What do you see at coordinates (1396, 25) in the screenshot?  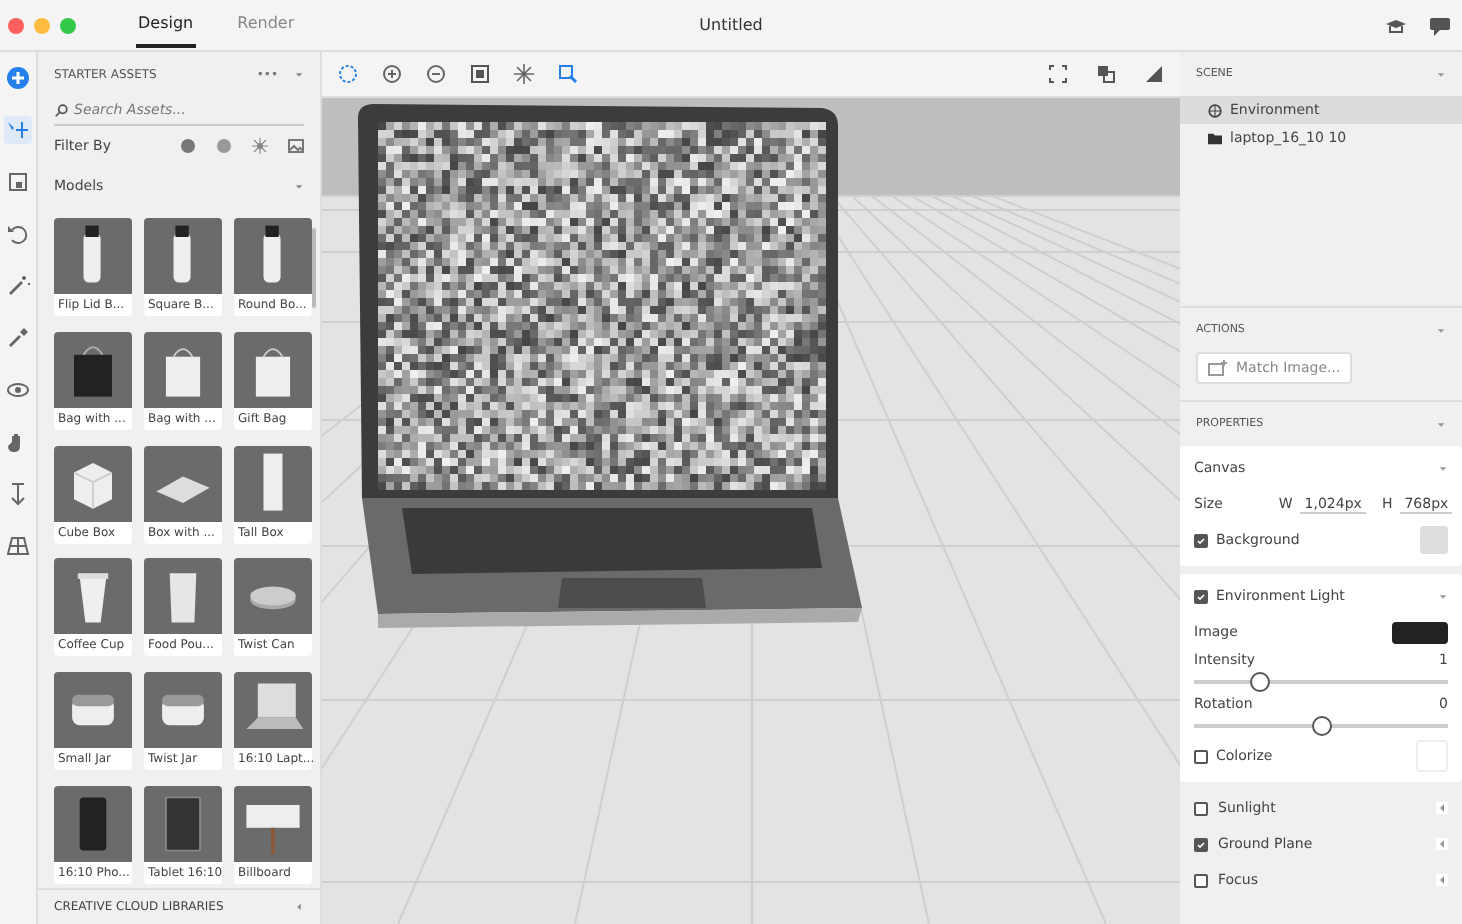 I see `graduation-cap-icon` at bounding box center [1396, 25].